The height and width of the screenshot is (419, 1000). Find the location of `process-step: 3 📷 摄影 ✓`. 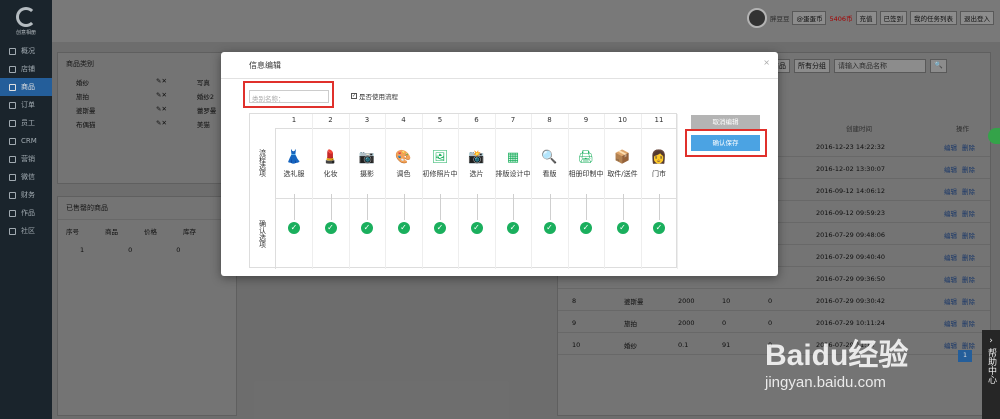

process-step: 3 📷 摄影 ✓ is located at coordinates (367, 191).